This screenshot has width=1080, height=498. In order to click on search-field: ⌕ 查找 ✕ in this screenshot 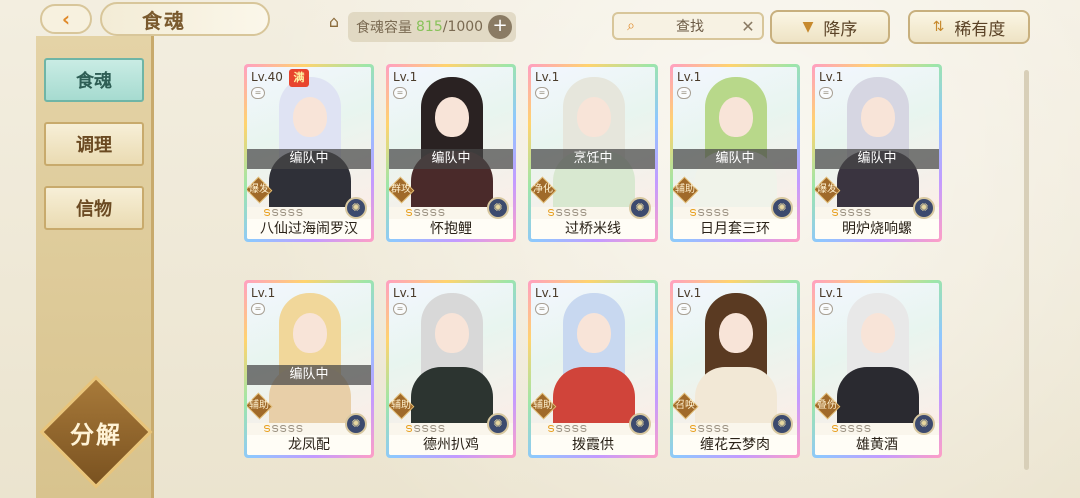, I will do `click(688, 26)`.